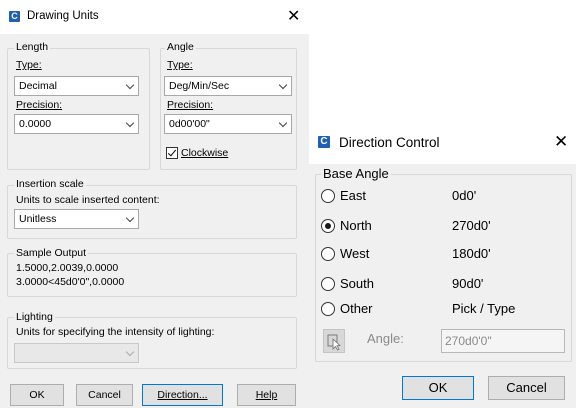  What do you see at coordinates (29, 65) in the screenshot?
I see `length-type-label: Type:` at bounding box center [29, 65].